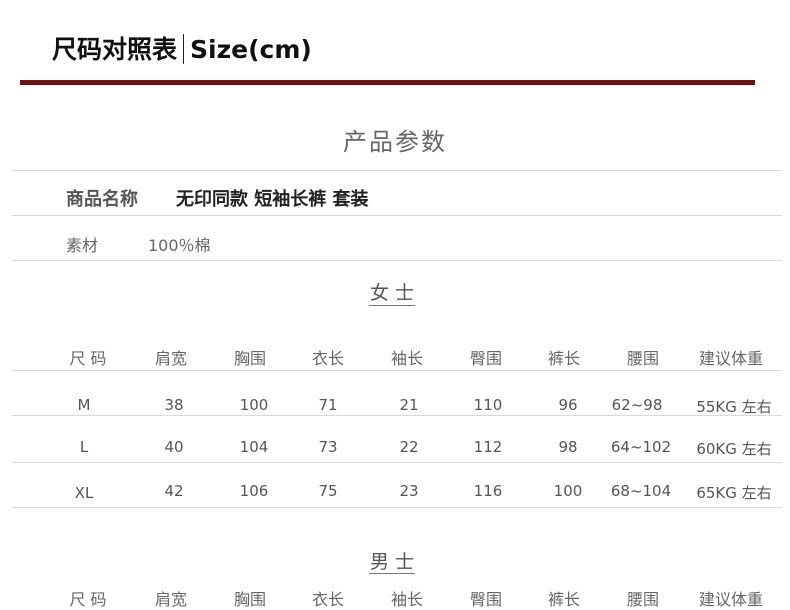 The image size is (790, 610). What do you see at coordinates (84, 405) in the screenshot?
I see `table-cell: M` at bounding box center [84, 405].